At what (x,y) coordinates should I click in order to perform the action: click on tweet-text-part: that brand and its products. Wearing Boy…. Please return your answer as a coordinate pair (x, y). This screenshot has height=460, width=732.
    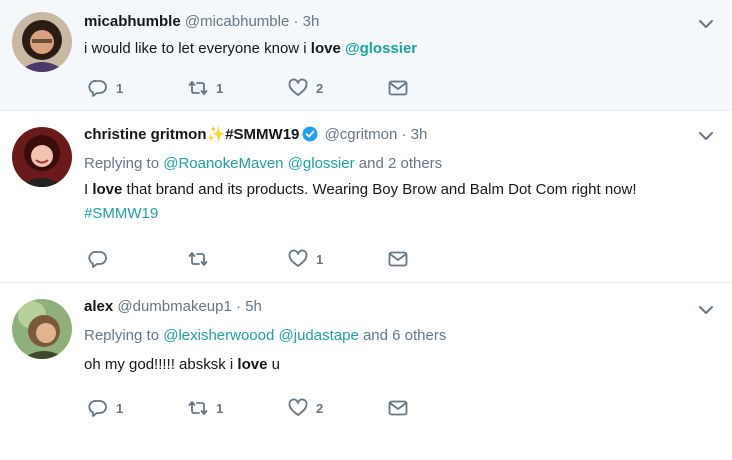
    Looking at the image, I should click on (379, 189).